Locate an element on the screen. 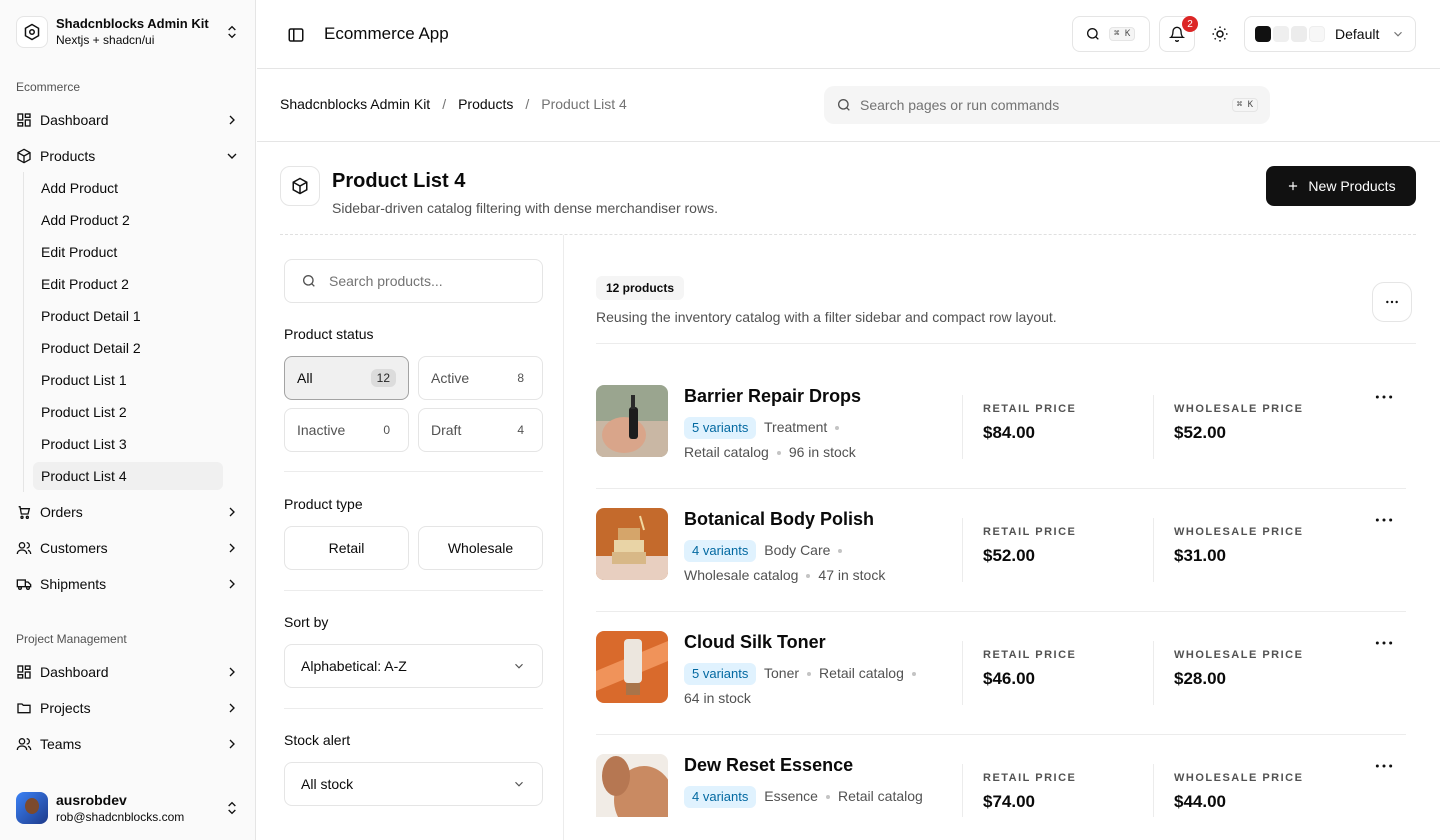 Image resolution: width=1440 pixels, height=840 pixels. sidebar-subitem-add-product: Add Product is located at coordinates (128, 188).